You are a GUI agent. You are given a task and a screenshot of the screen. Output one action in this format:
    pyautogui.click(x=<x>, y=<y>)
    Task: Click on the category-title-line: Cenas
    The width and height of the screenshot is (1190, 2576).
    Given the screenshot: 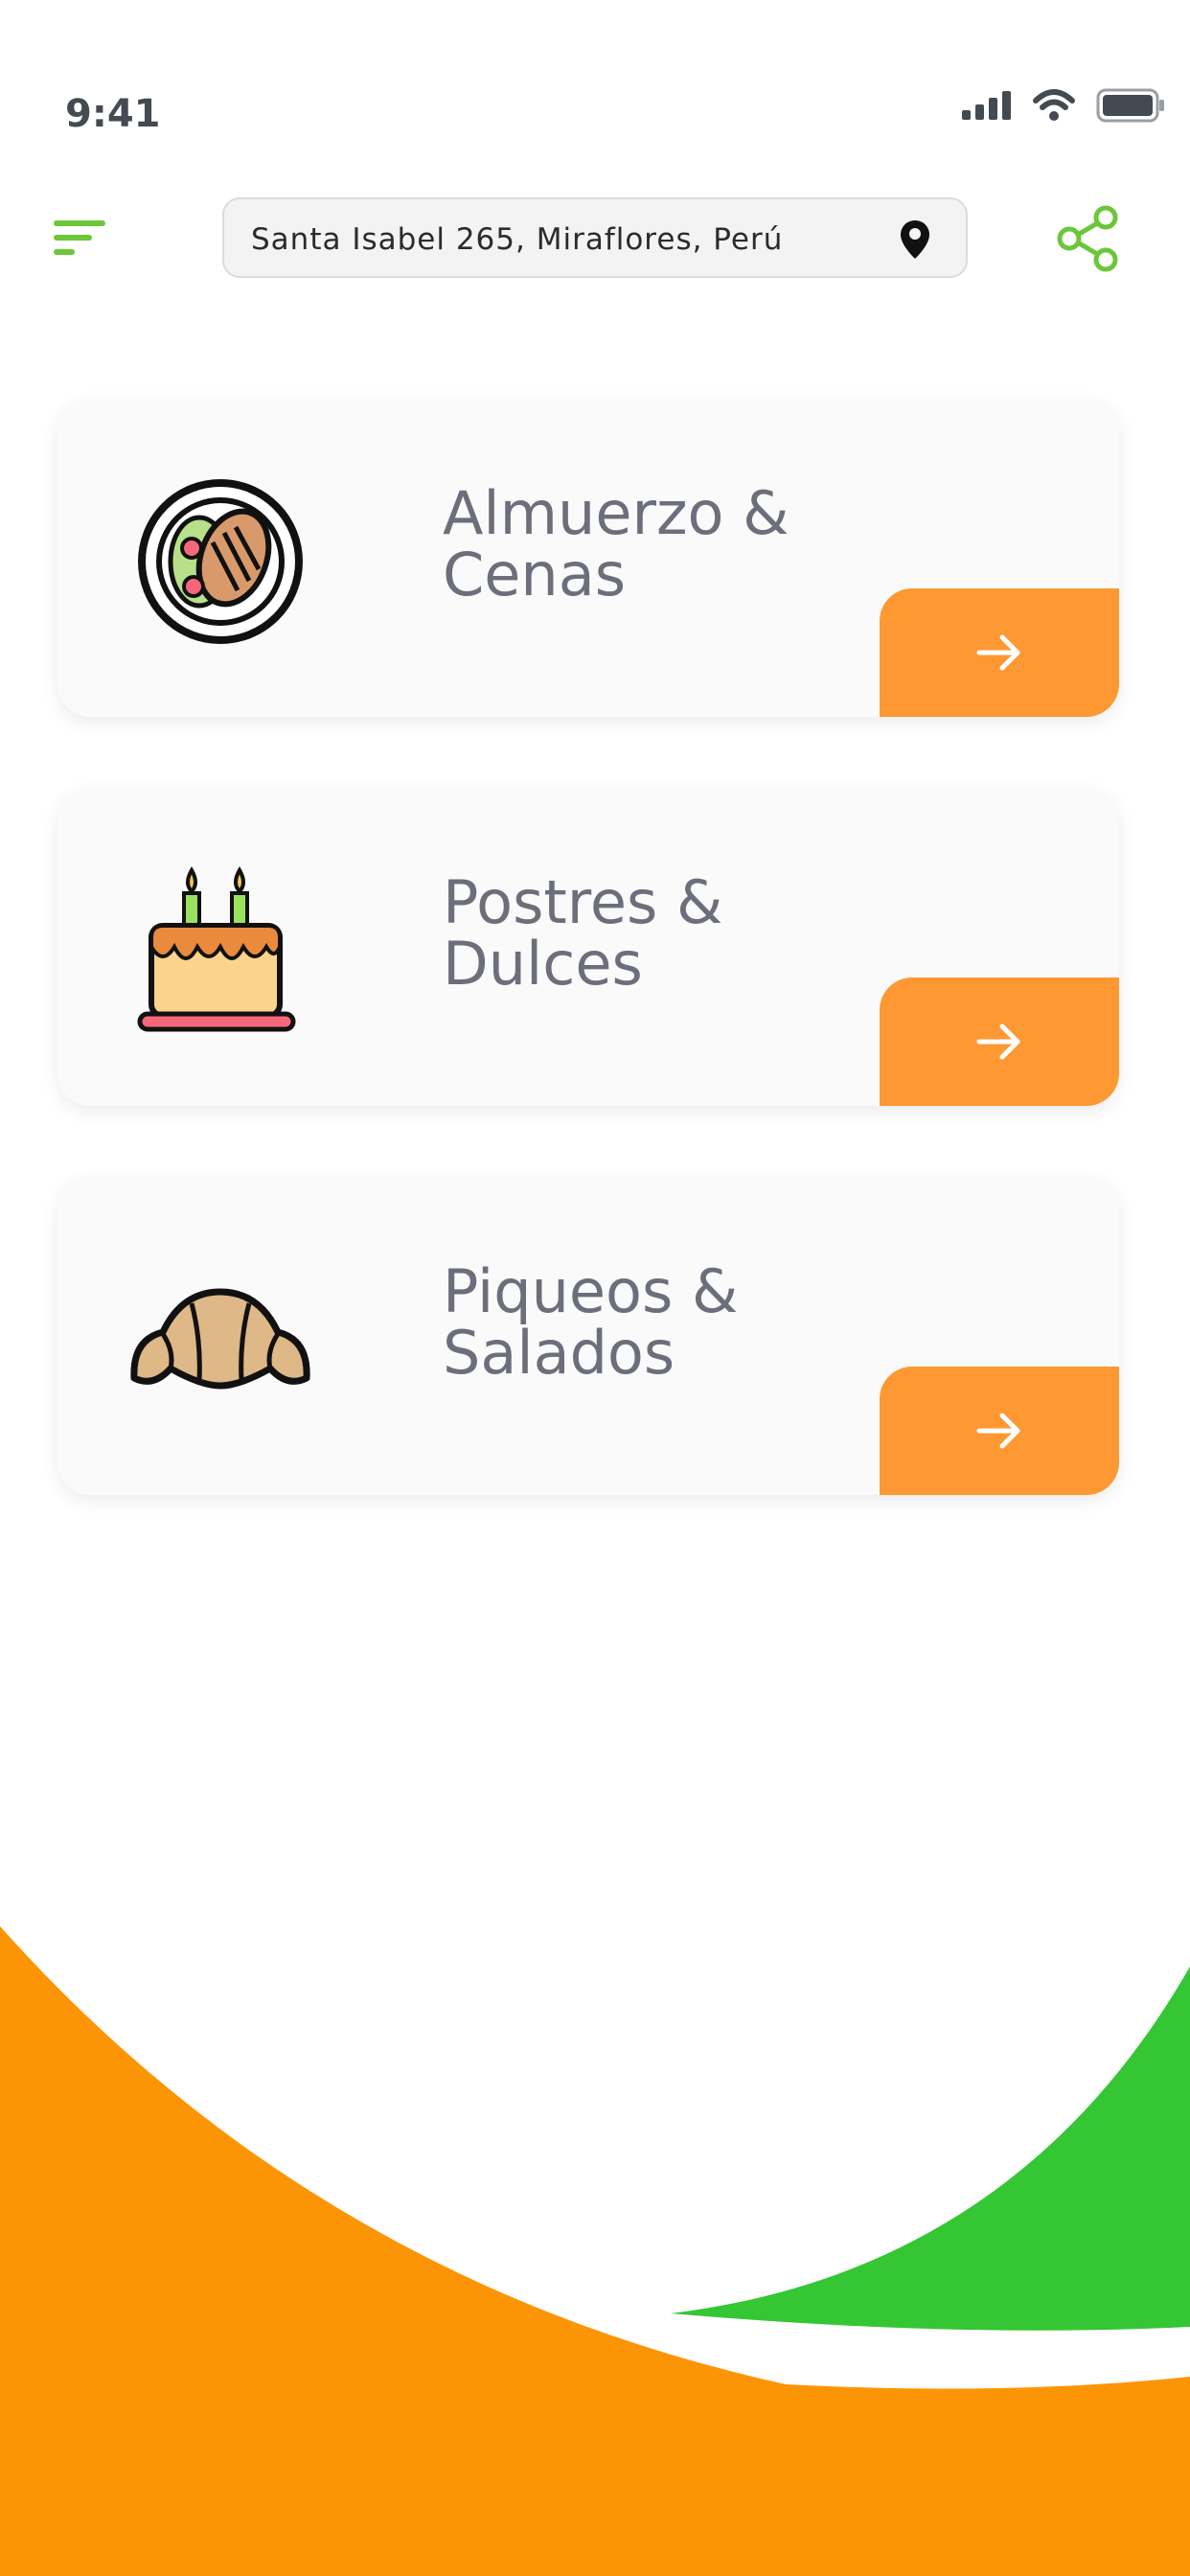 What is the action you would take?
    pyautogui.click(x=535, y=575)
    